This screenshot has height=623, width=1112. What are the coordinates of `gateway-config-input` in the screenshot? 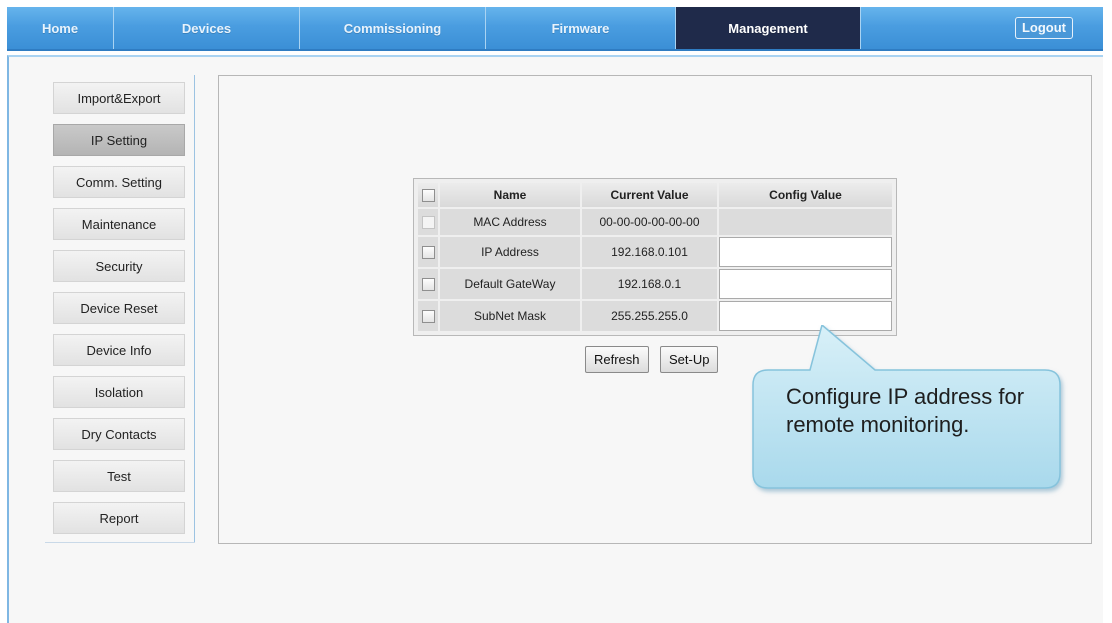 It's located at (805, 284).